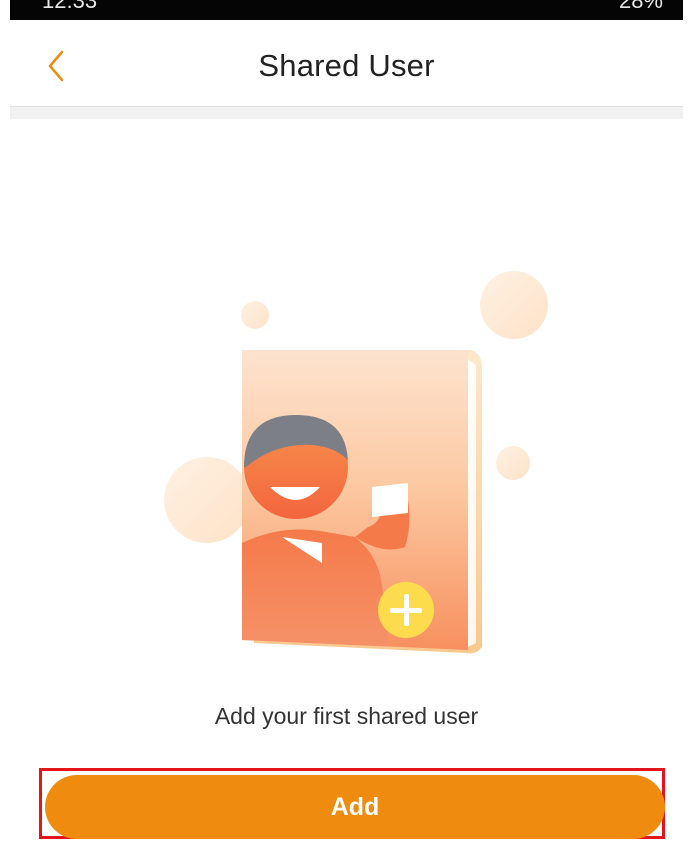 This screenshot has width=693, height=842. I want to click on app-header: Shared User, so click(346, 64).